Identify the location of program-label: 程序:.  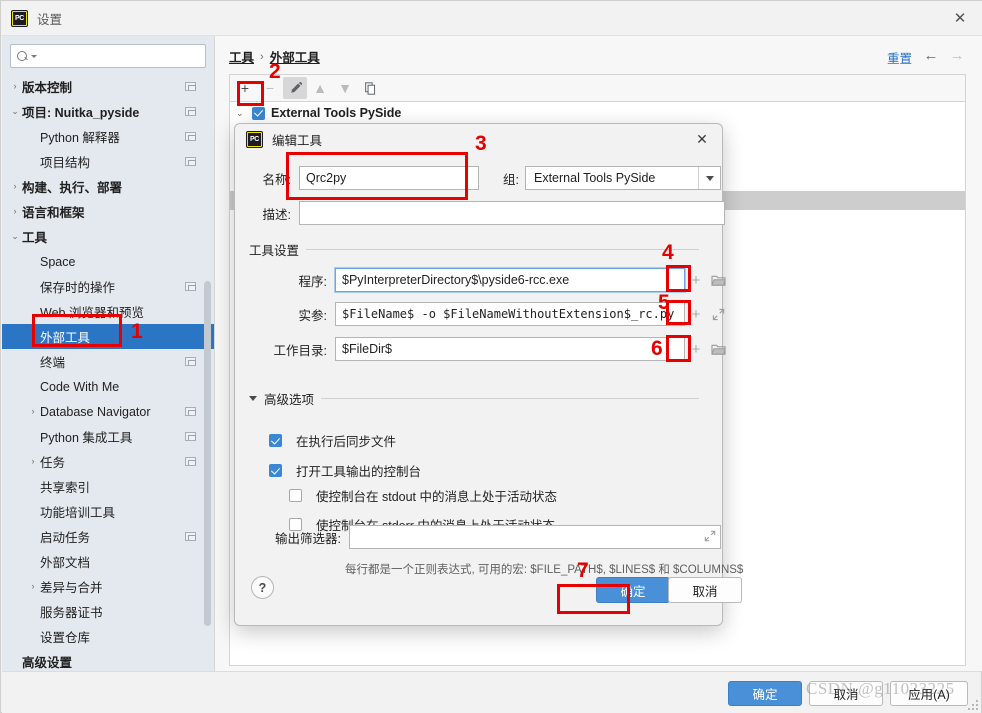
(312, 281).